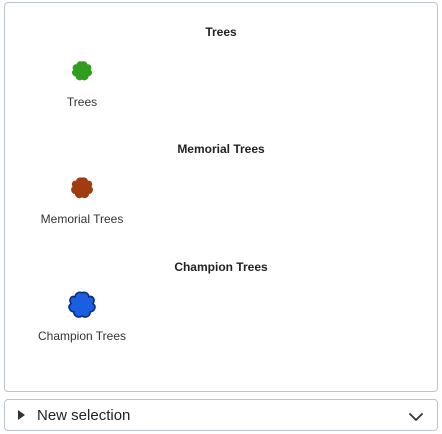  What do you see at coordinates (221, 267) in the screenshot?
I see `legend-section-title: Champion Trees` at bounding box center [221, 267].